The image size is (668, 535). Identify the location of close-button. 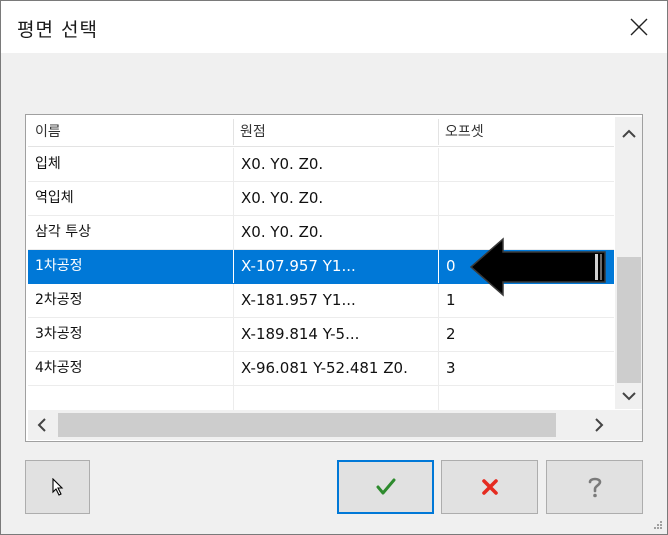
(639, 27).